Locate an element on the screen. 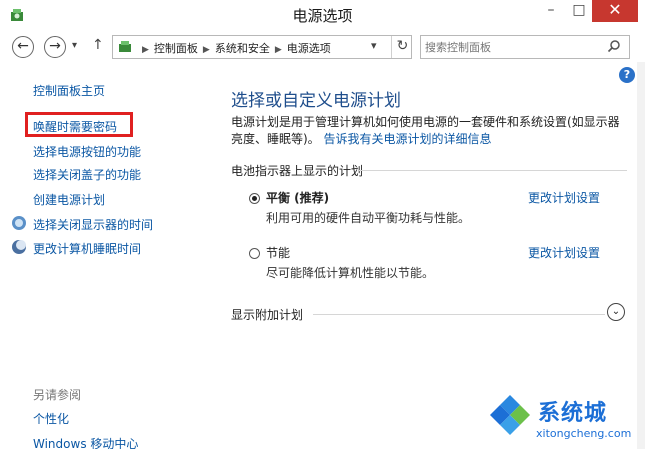 The image size is (645, 449). watermark-url: xitongcheng.com is located at coordinates (584, 433).